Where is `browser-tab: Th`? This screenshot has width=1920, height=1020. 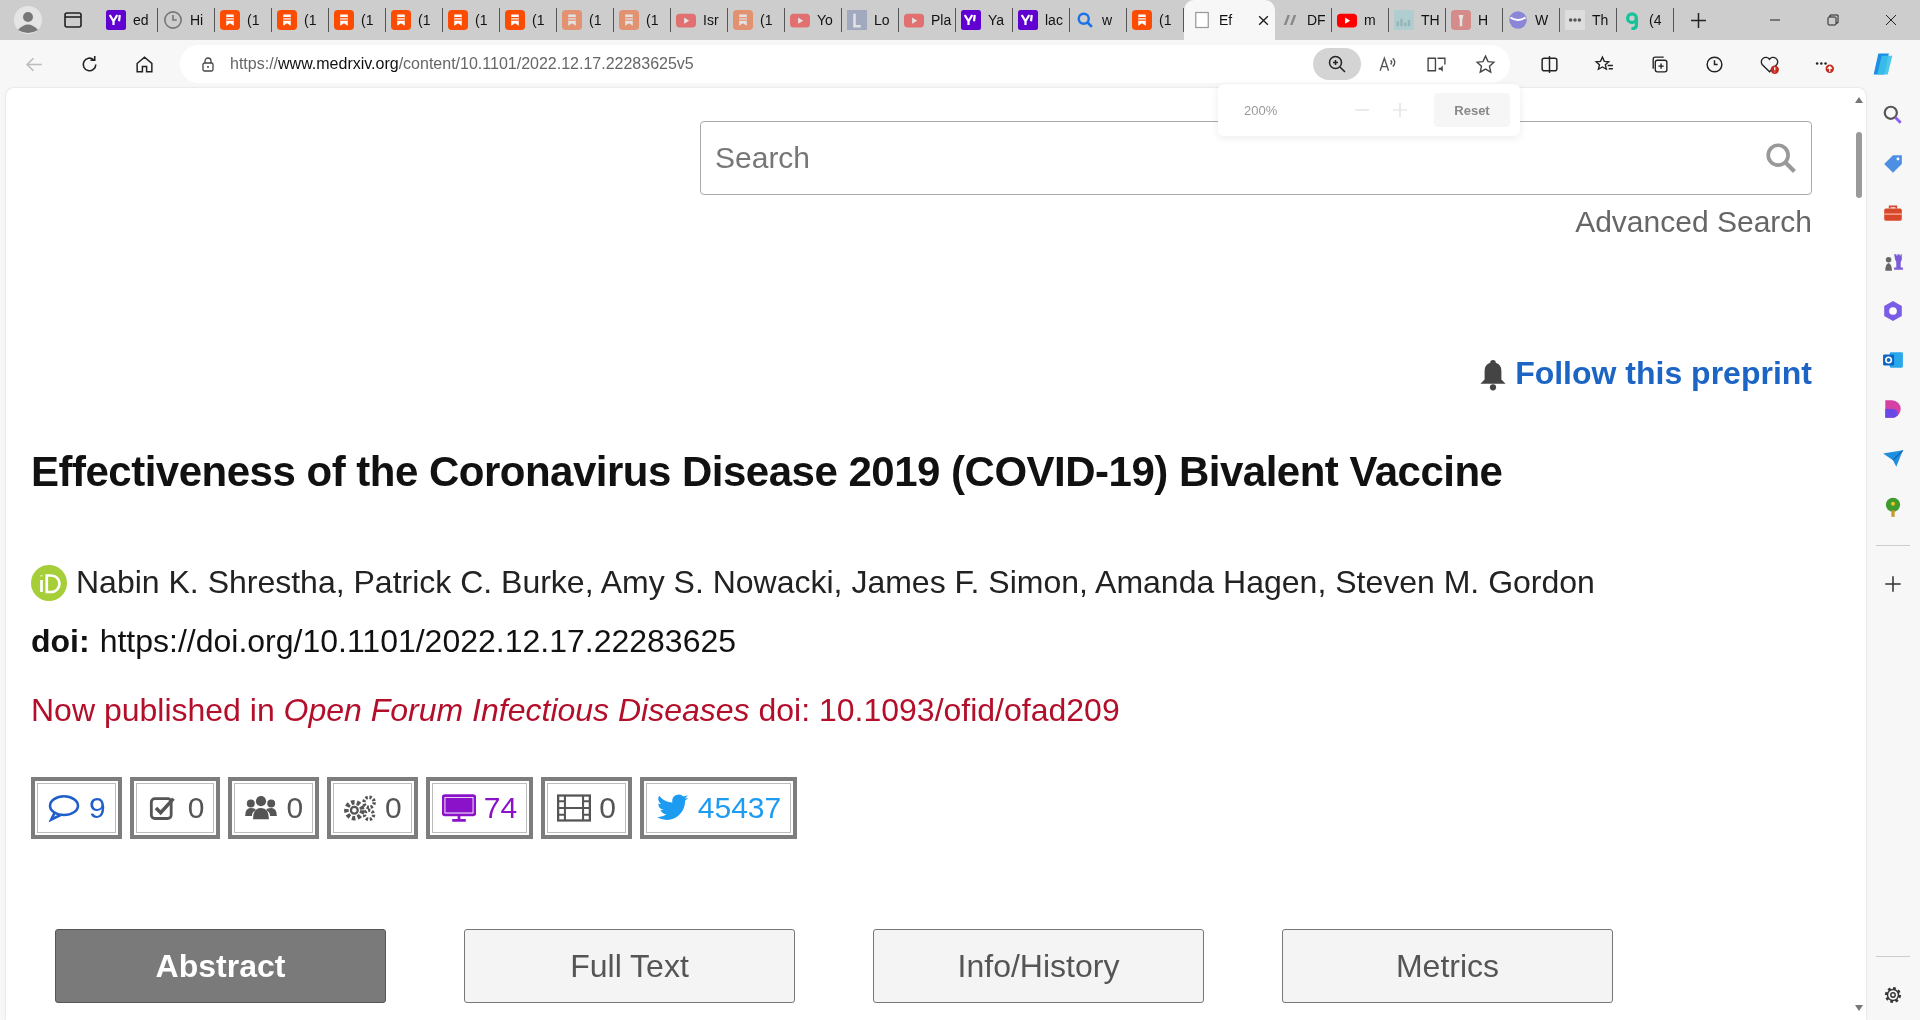
browser-tab: Th is located at coordinates (1588, 20).